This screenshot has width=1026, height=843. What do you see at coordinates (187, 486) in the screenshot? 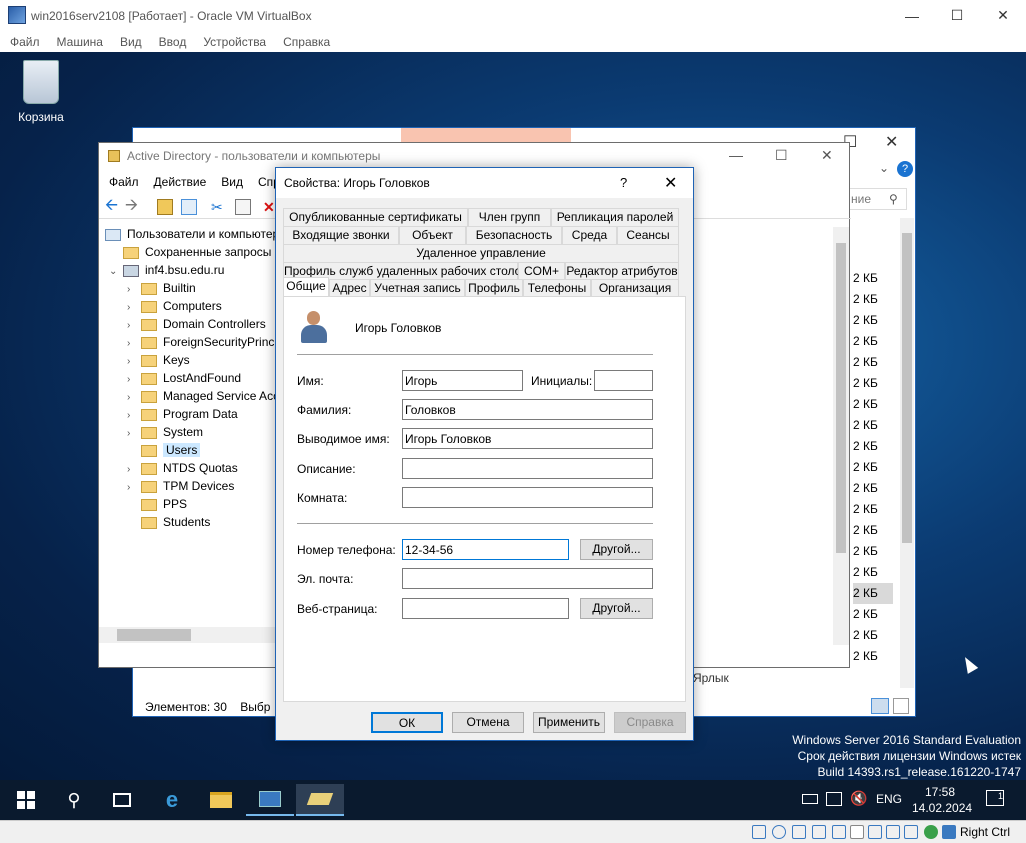
I see `tree-item-tpm-devices: › TPM Devices` at bounding box center [187, 486].